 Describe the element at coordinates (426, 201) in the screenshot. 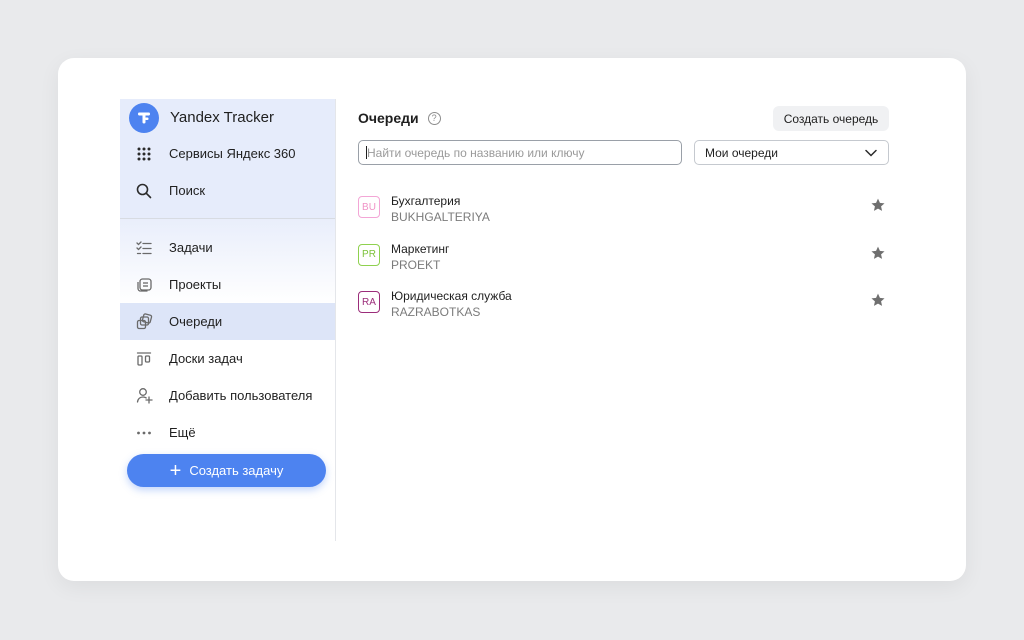

I see `queue-name: Бухгалтерия` at that location.